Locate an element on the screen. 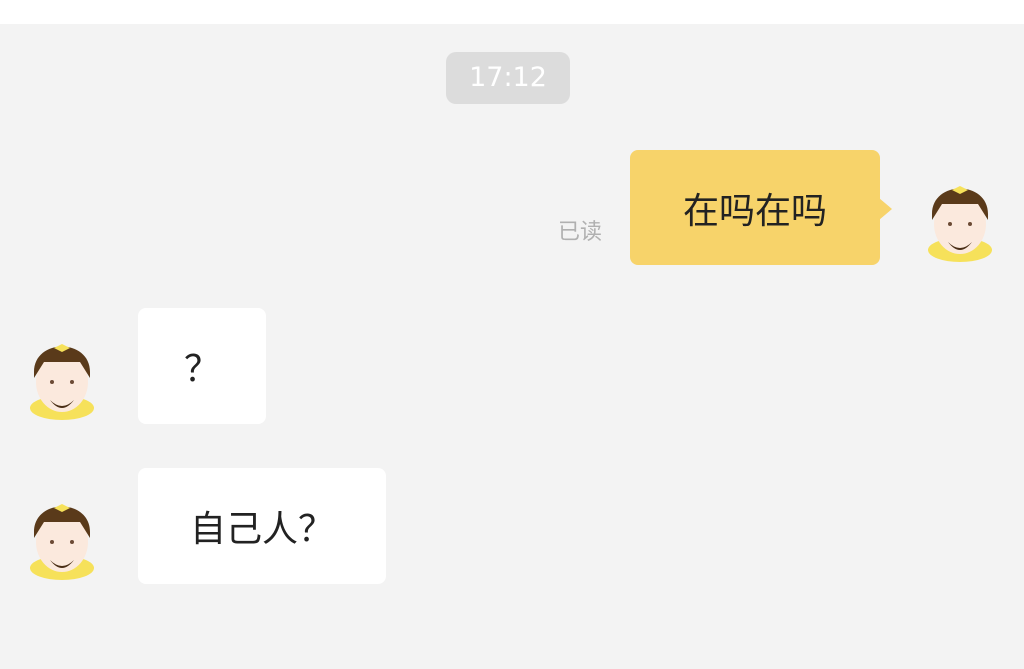 The image size is (1024, 669). message-text: 在吗在吗 is located at coordinates (754, 211).